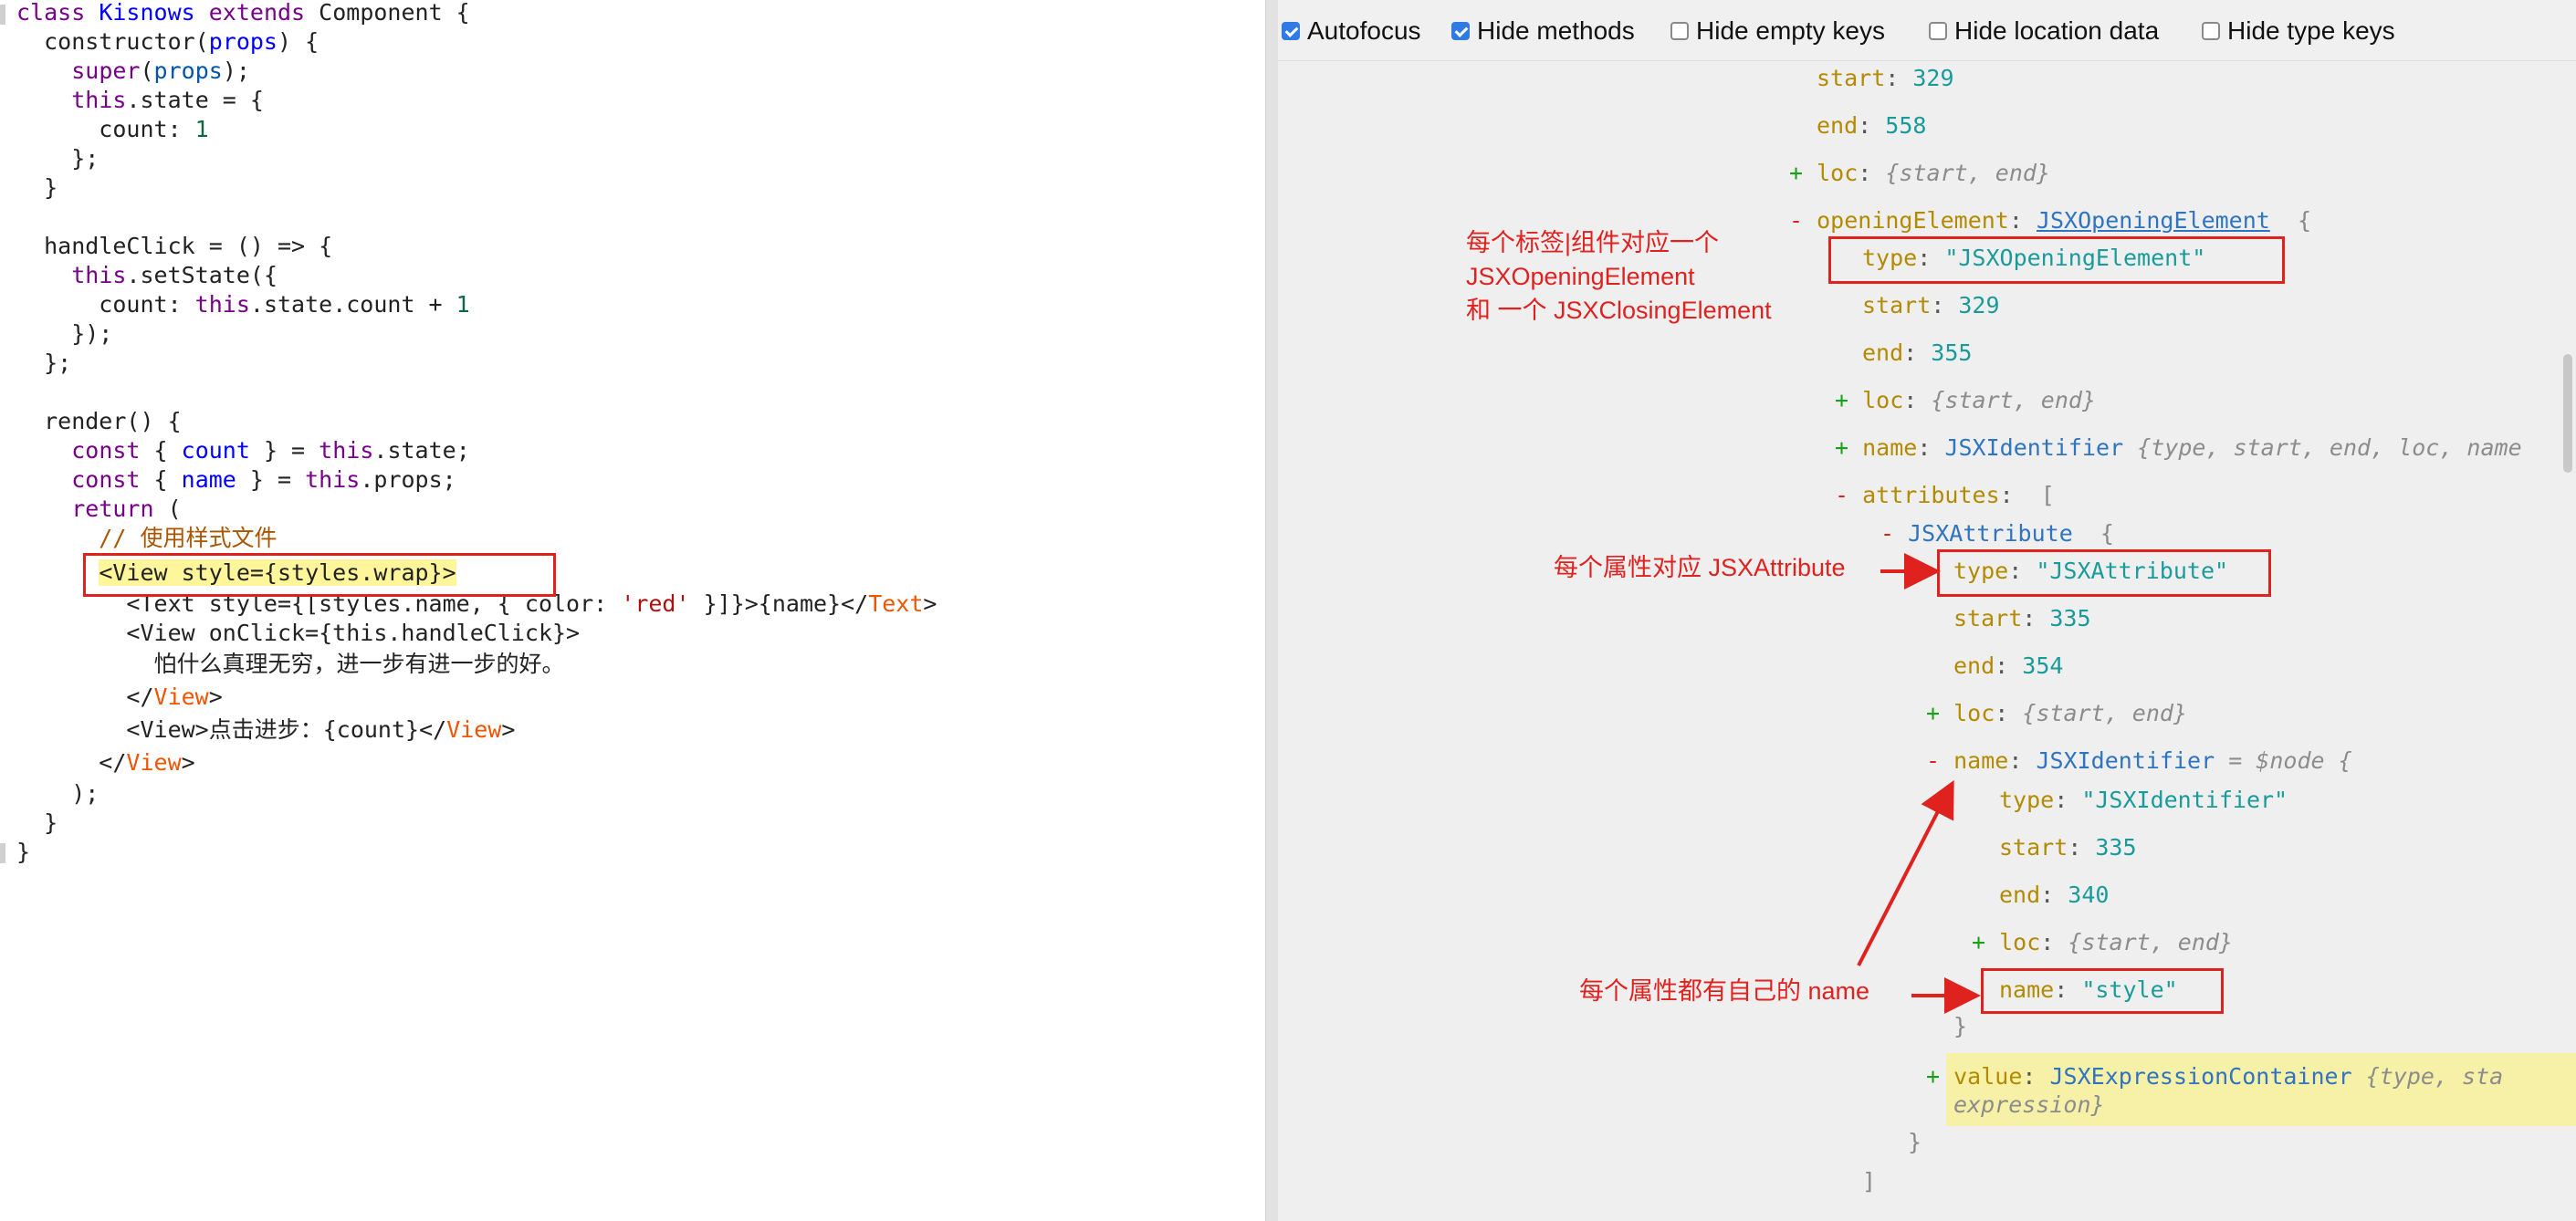 The width and height of the screenshot is (2576, 1221). Describe the element at coordinates (168, 100) in the screenshot. I see `code-line: this.state = {` at that location.